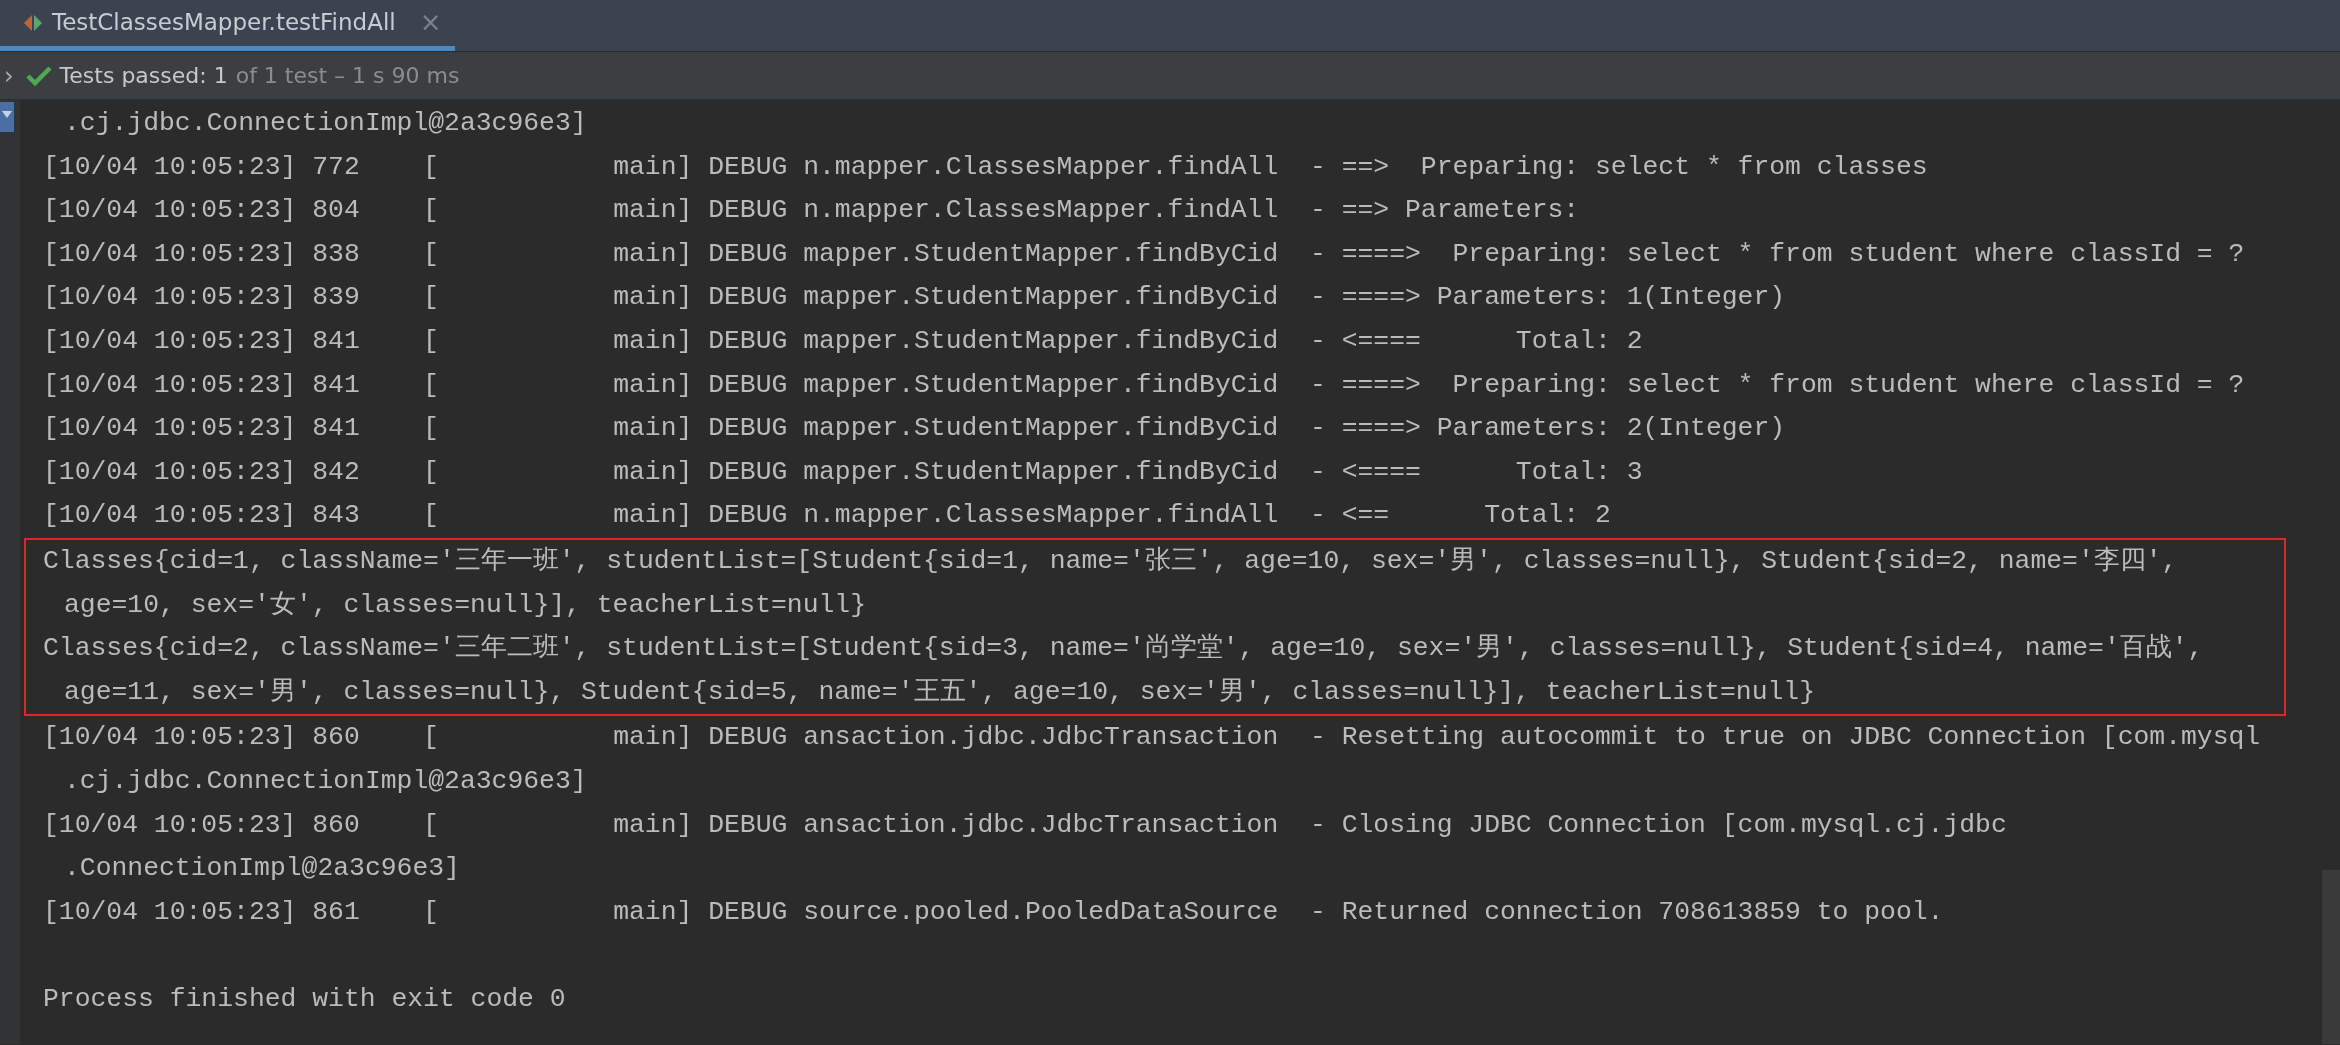  I want to click on fold-marker-icon, so click(7, 117).